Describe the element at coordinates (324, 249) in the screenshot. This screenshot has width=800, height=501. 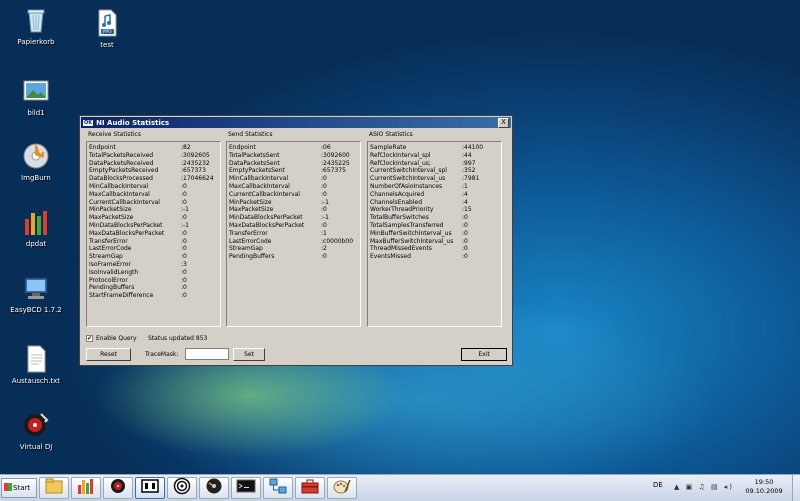
I see `stat-value: :2` at that location.